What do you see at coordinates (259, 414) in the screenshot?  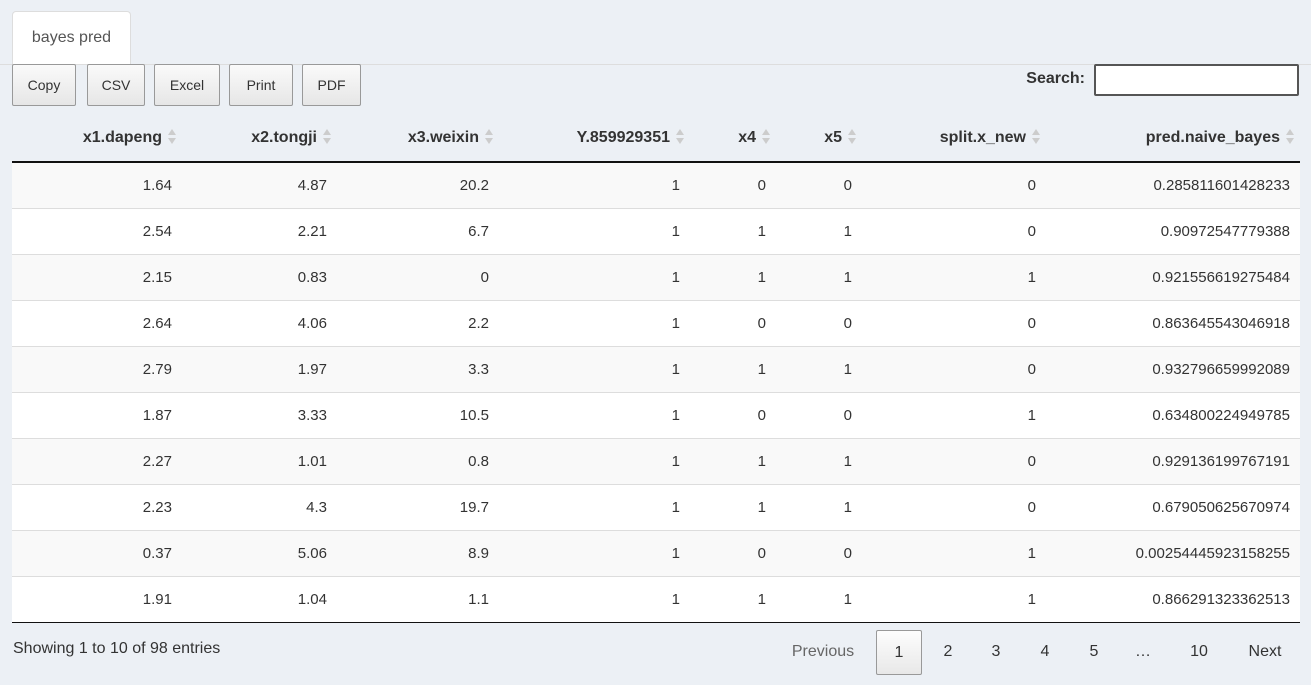 I see `table-cell: 3.33` at bounding box center [259, 414].